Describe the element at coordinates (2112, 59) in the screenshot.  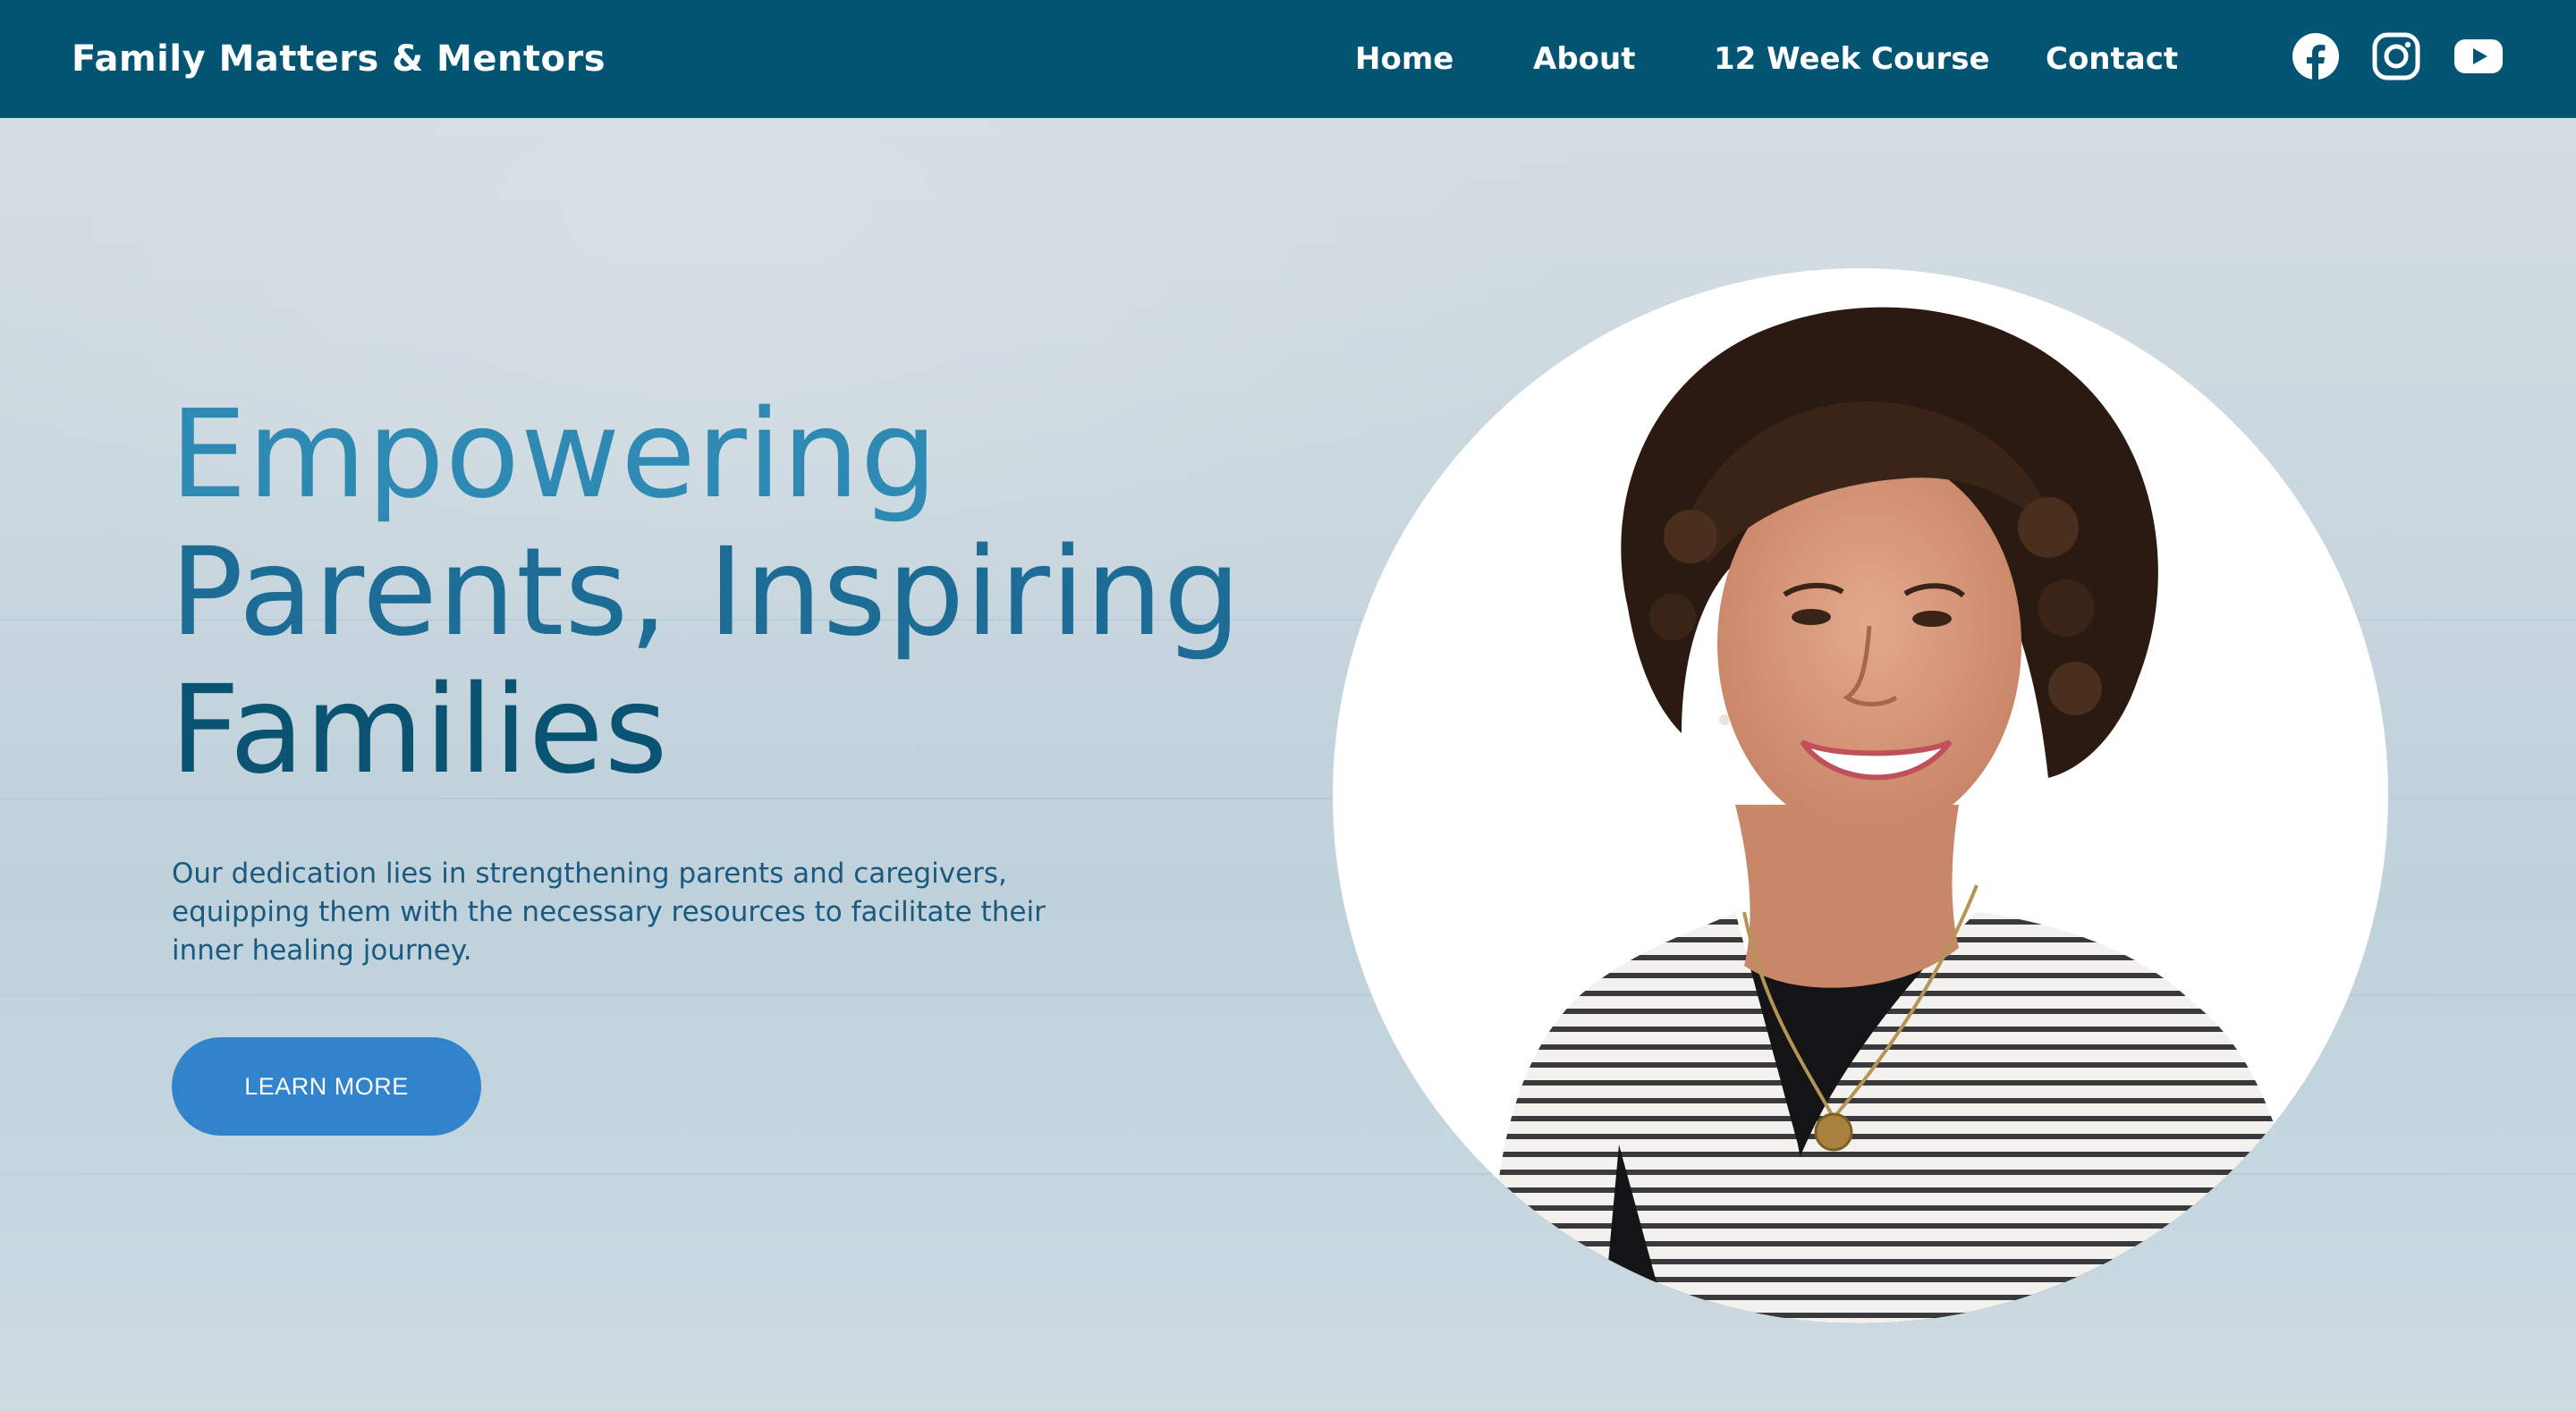
I see `nav-contact: Contact` at that location.